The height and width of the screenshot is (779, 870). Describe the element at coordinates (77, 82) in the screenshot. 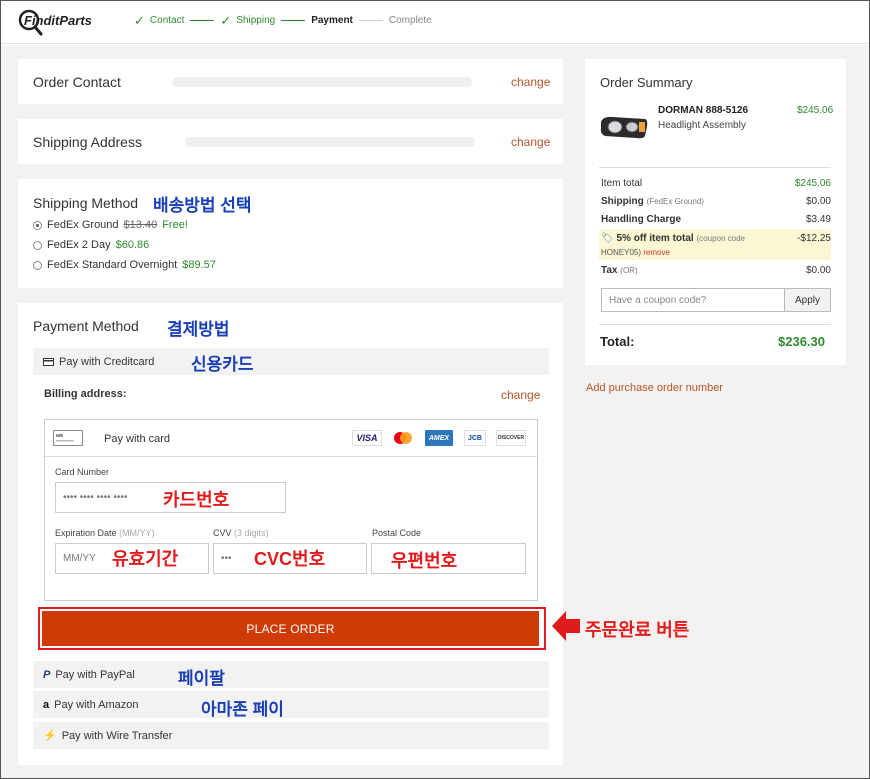

I see `order-contact-title: Order Contact` at that location.